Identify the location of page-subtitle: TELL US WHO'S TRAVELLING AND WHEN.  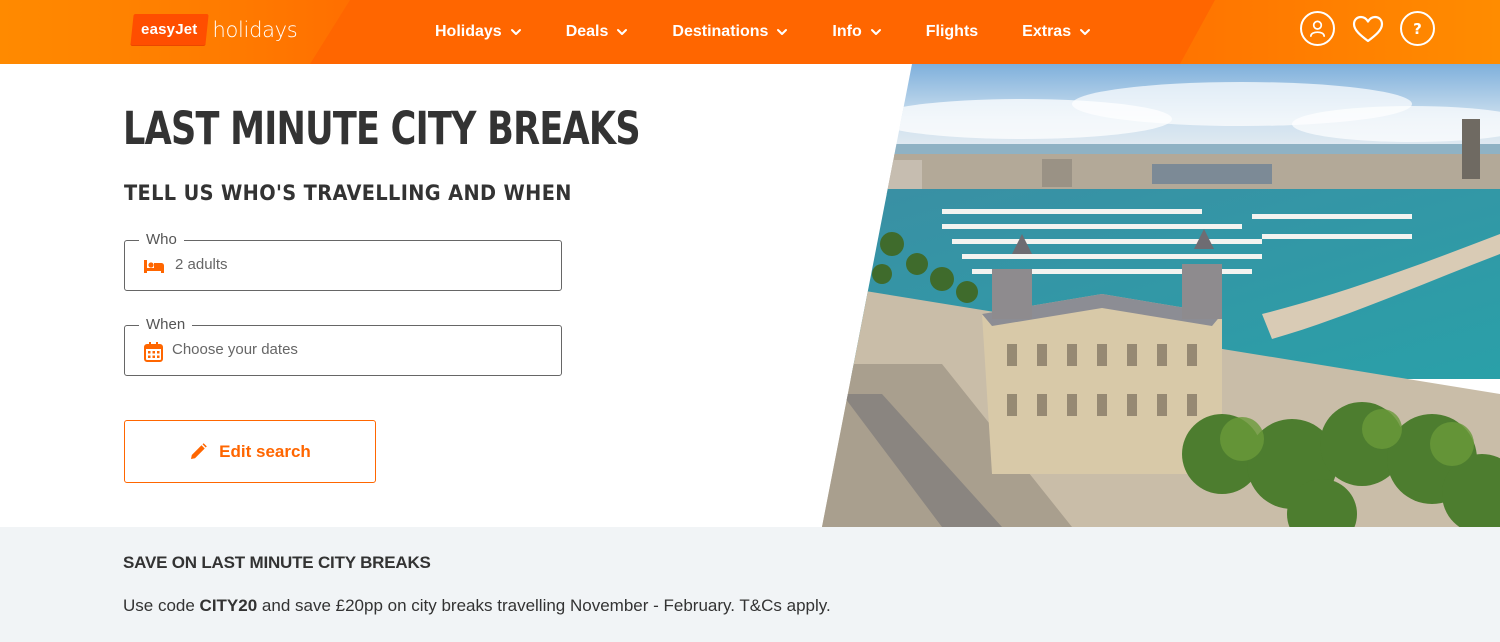
(348, 193).